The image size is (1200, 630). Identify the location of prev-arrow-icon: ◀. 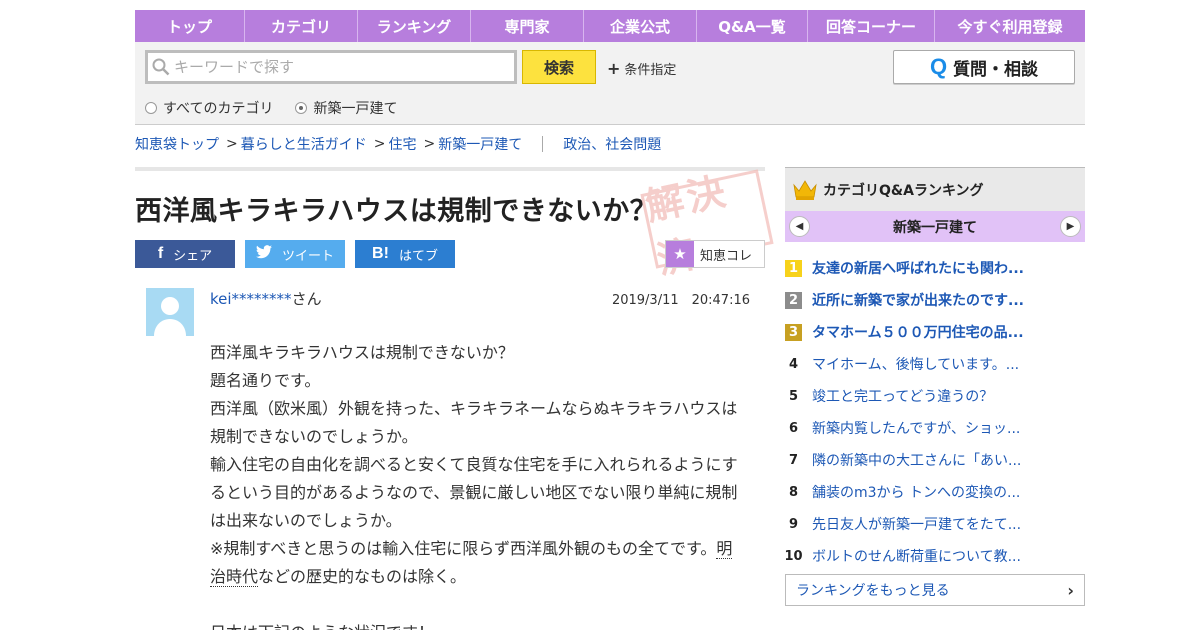
(799, 226).